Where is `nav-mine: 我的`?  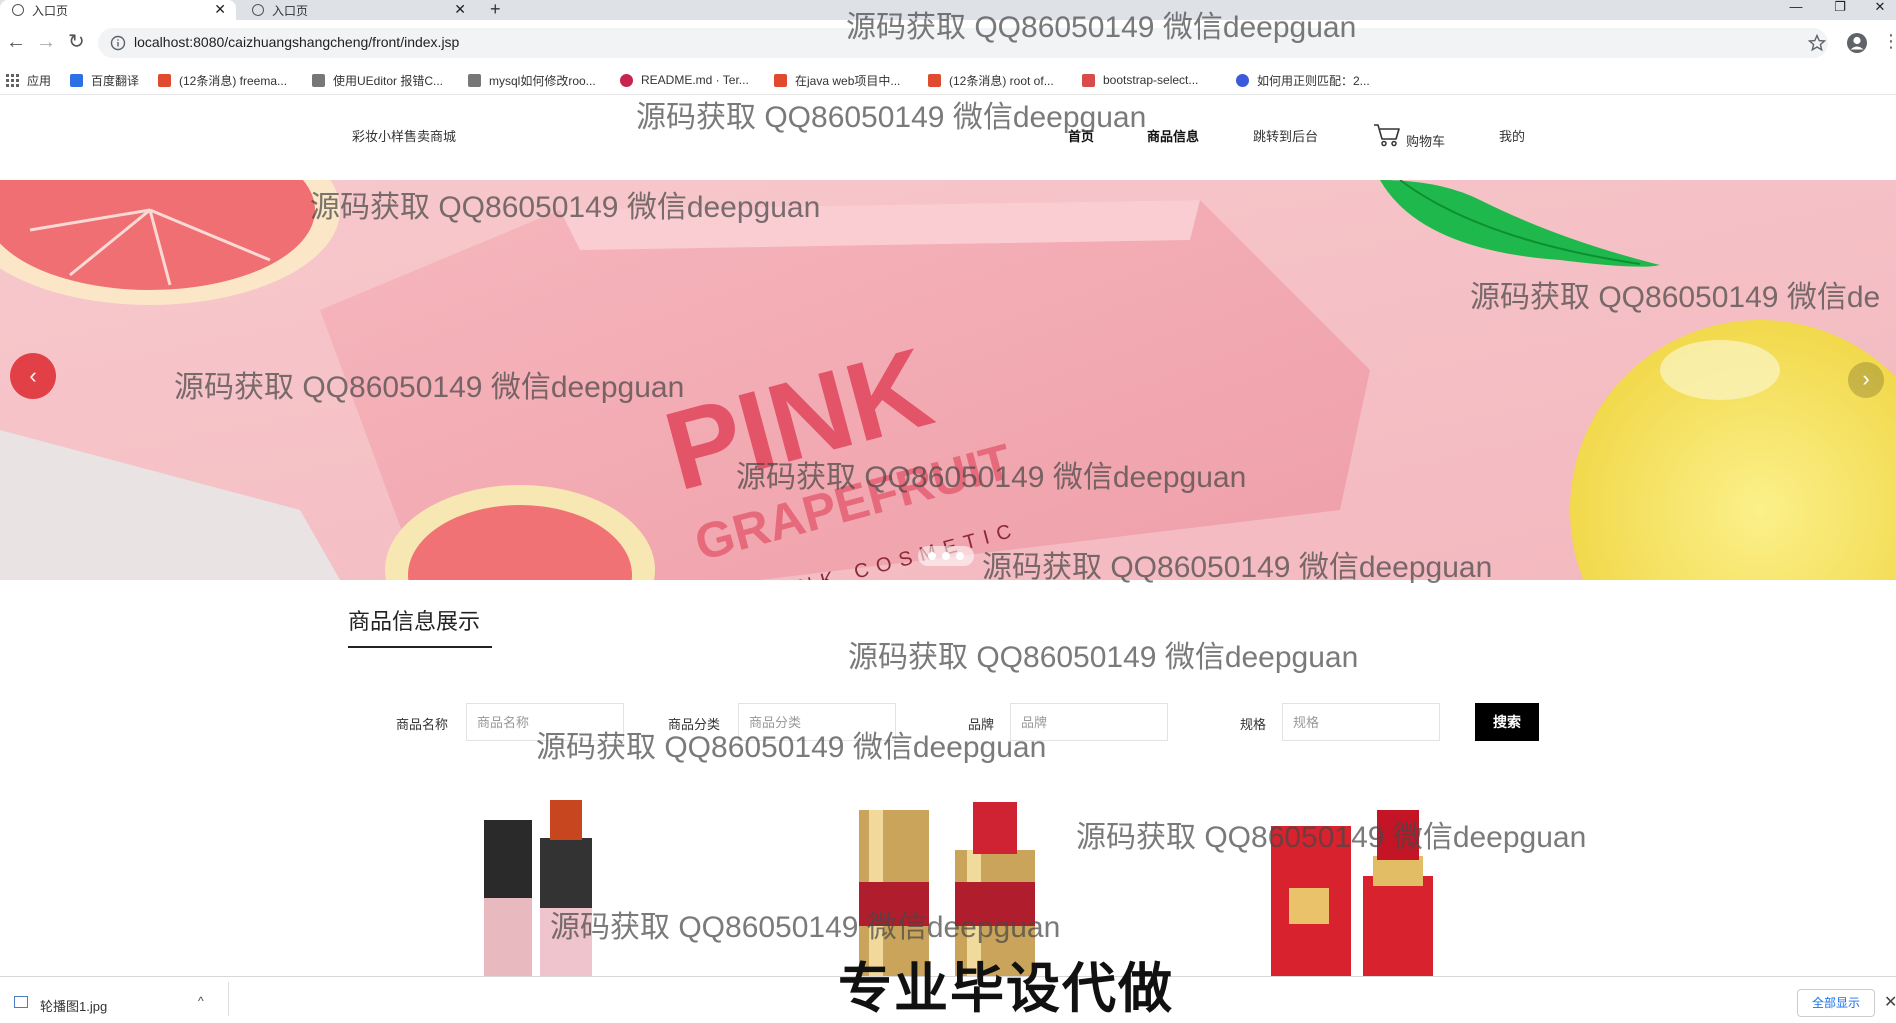
nav-mine: 我的 is located at coordinates (1512, 135).